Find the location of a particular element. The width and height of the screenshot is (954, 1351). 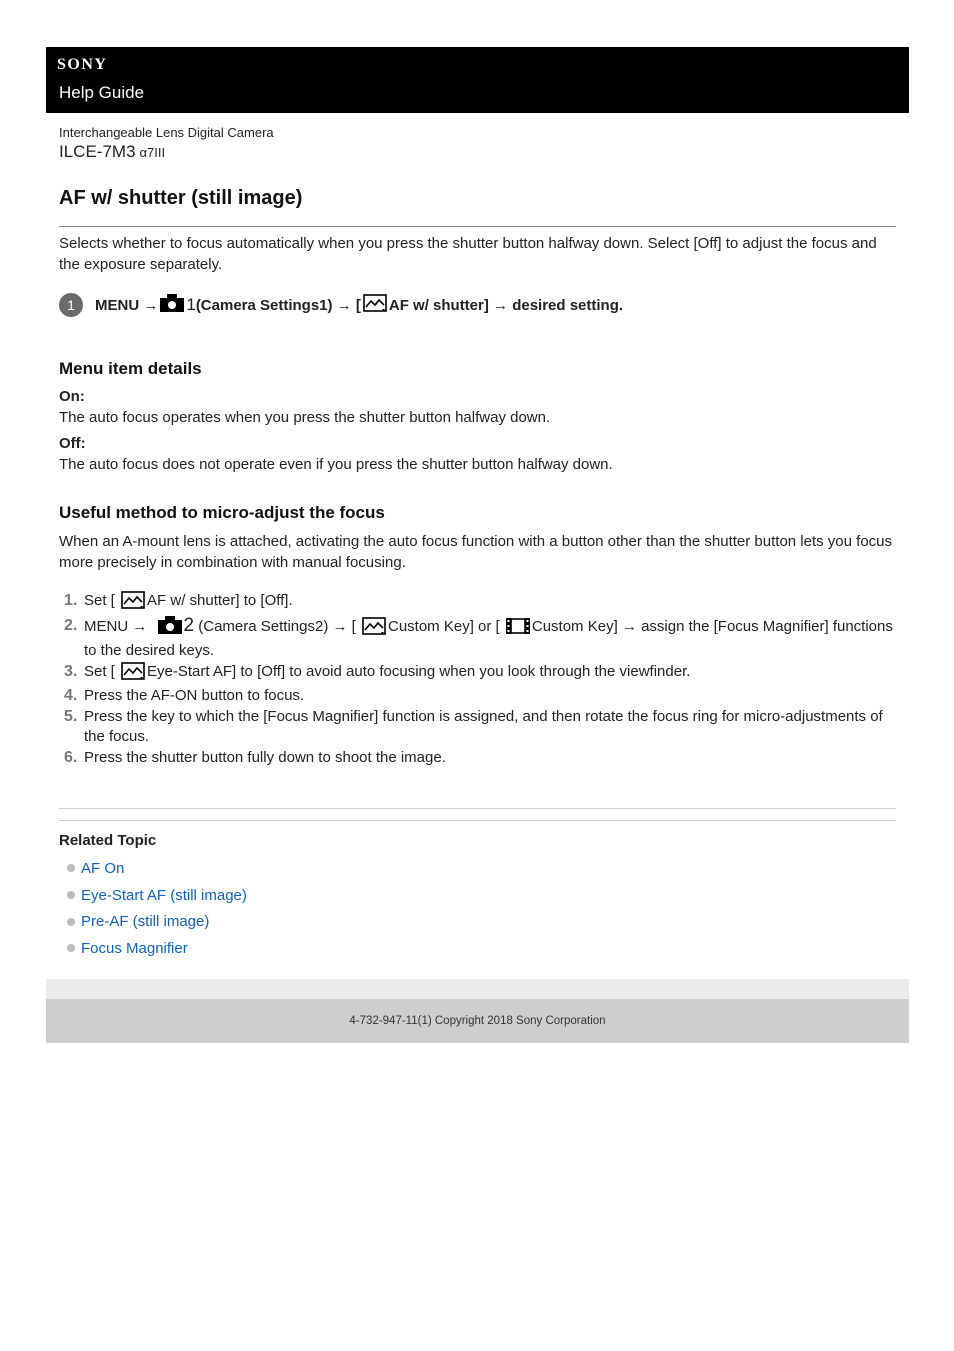

related-link-af-on: AF On is located at coordinates (102, 868).